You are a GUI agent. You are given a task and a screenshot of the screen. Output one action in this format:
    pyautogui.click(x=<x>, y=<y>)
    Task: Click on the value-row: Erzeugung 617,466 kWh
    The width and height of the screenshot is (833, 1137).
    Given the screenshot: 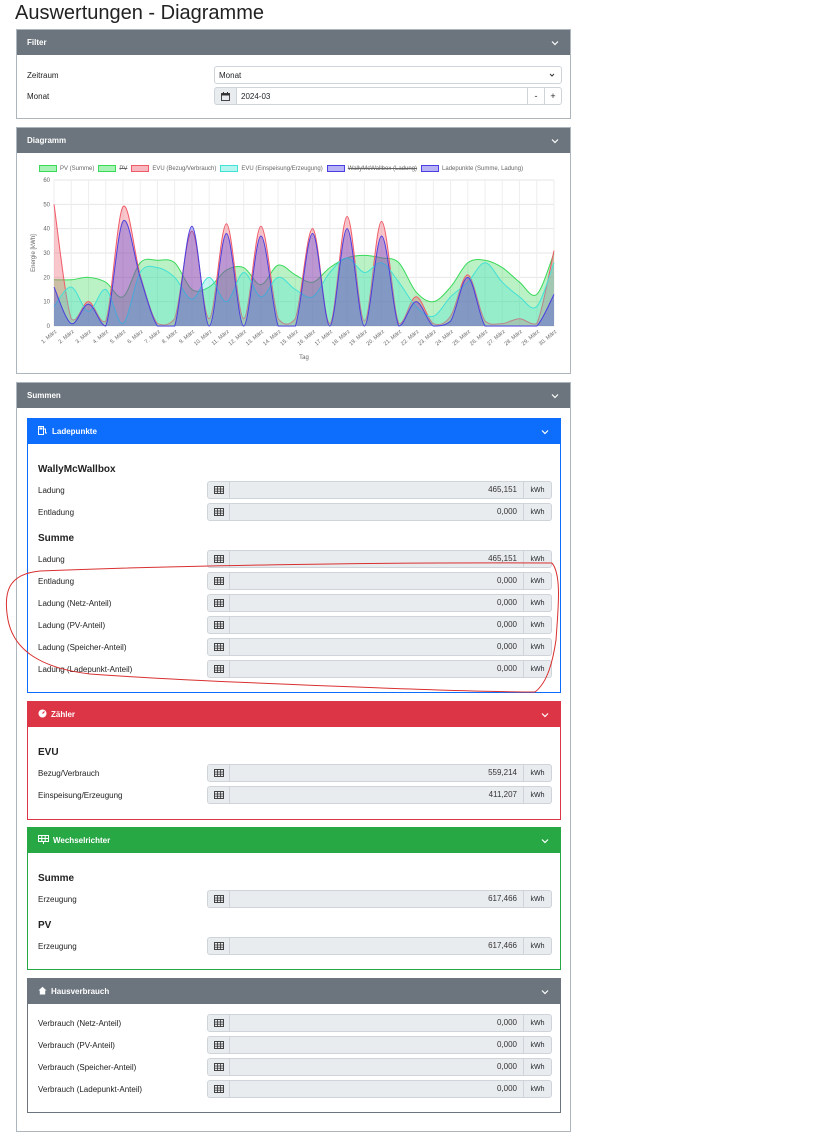 What is the action you would take?
    pyautogui.click(x=295, y=946)
    